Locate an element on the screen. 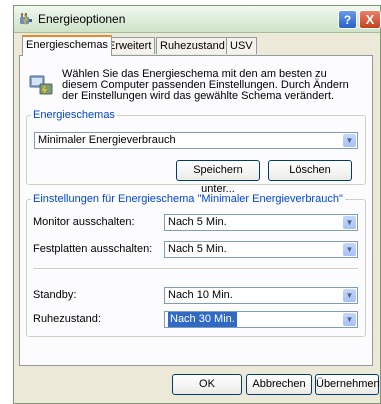  scheme-select: Minimaler Energieverbrauch ▼ is located at coordinates (196, 140).